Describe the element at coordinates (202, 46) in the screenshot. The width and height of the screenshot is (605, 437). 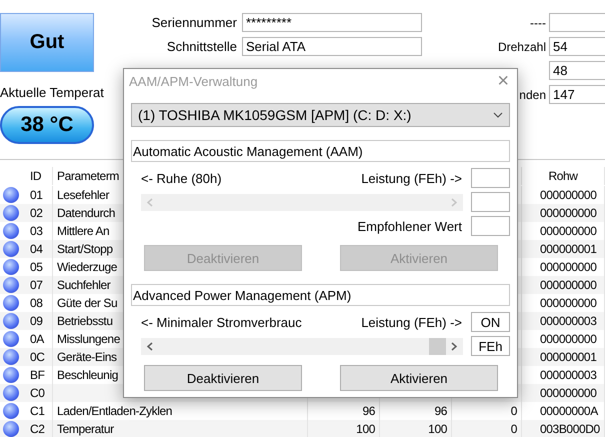
I see `field-label: Schnittstelle` at that location.